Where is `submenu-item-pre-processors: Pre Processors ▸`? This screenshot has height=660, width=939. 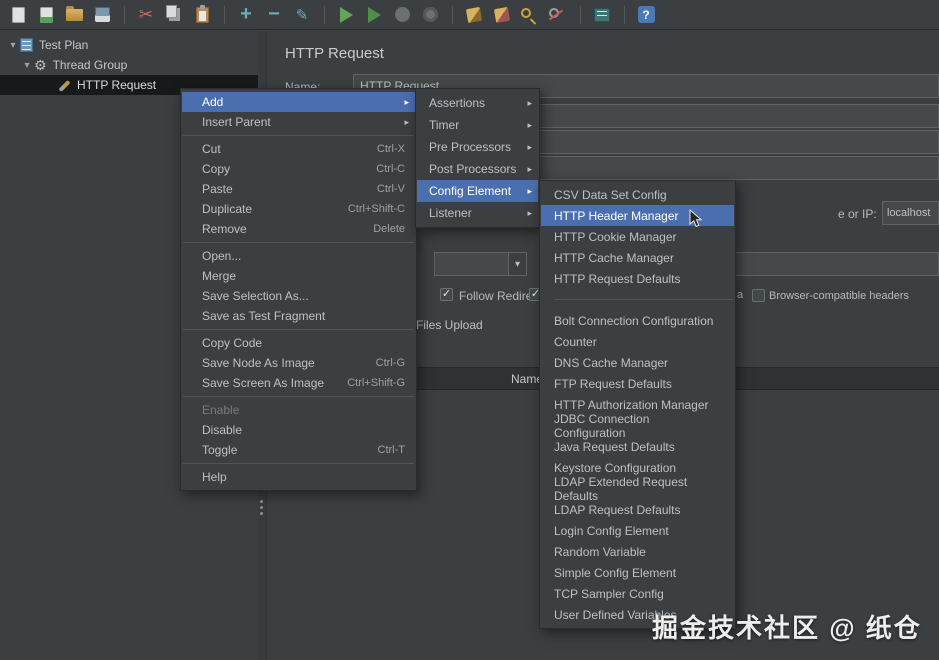 submenu-item-pre-processors: Pre Processors ▸ is located at coordinates (477, 147).